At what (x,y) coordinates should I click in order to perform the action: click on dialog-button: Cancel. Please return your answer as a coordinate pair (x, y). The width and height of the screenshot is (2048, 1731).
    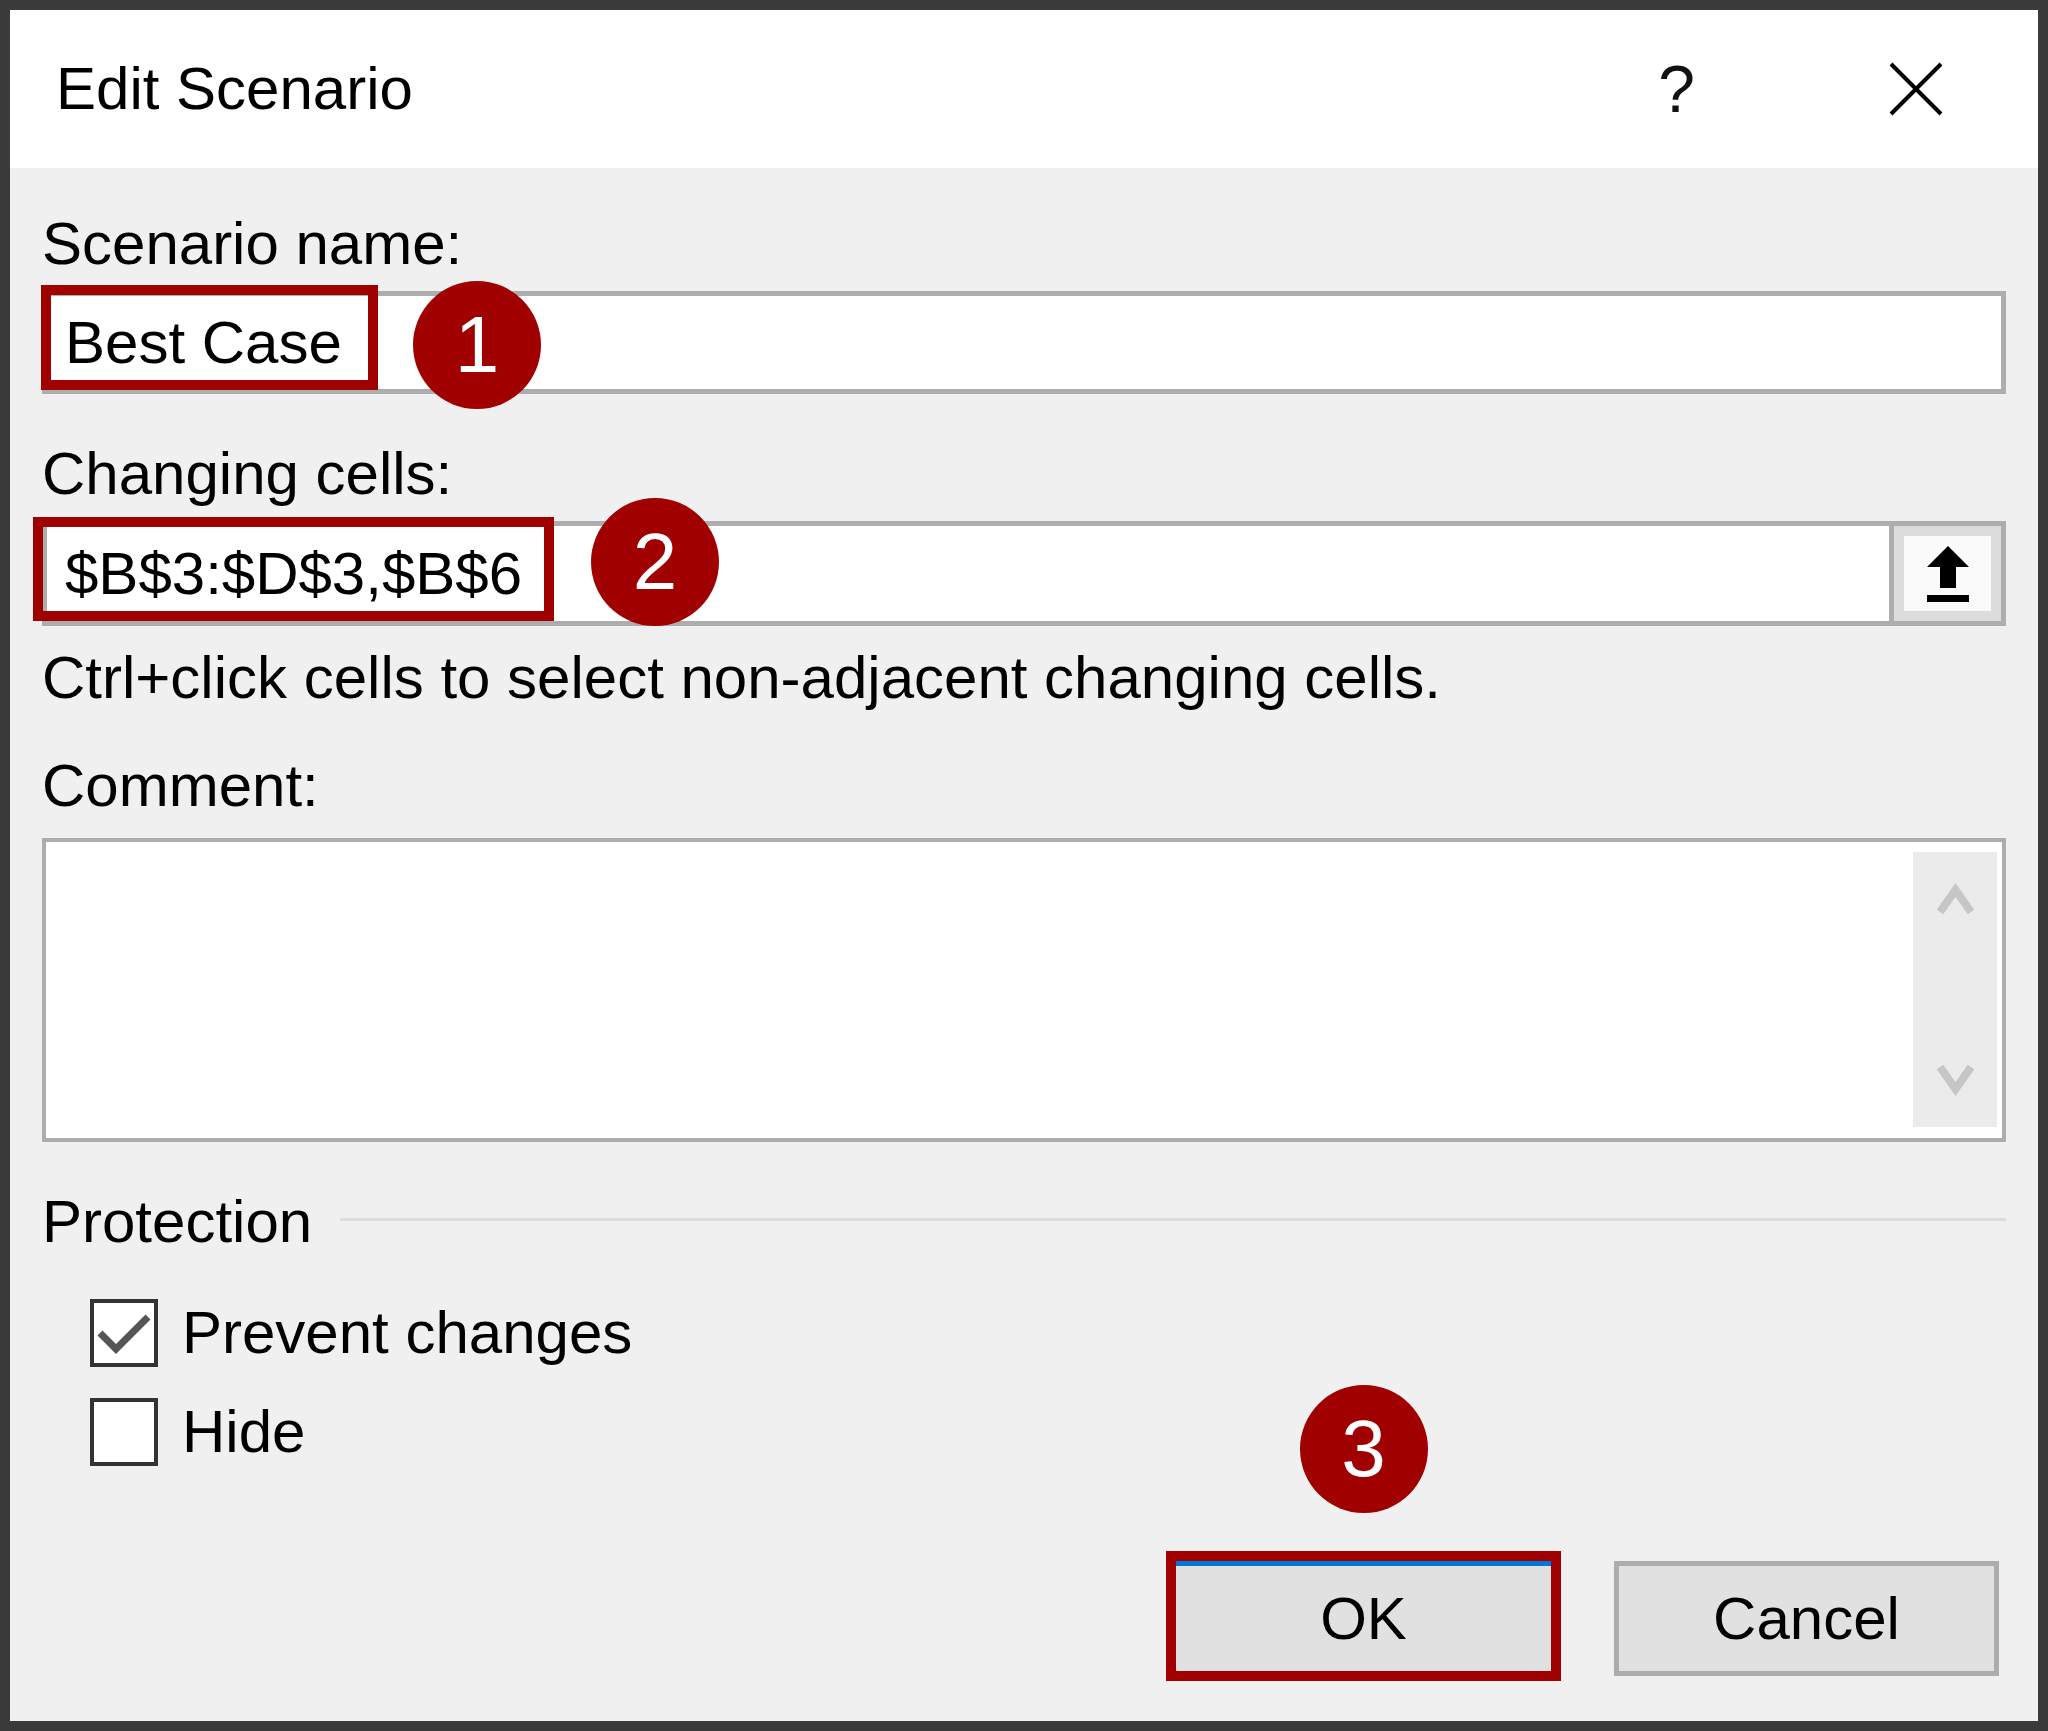
    Looking at the image, I should click on (1806, 1618).